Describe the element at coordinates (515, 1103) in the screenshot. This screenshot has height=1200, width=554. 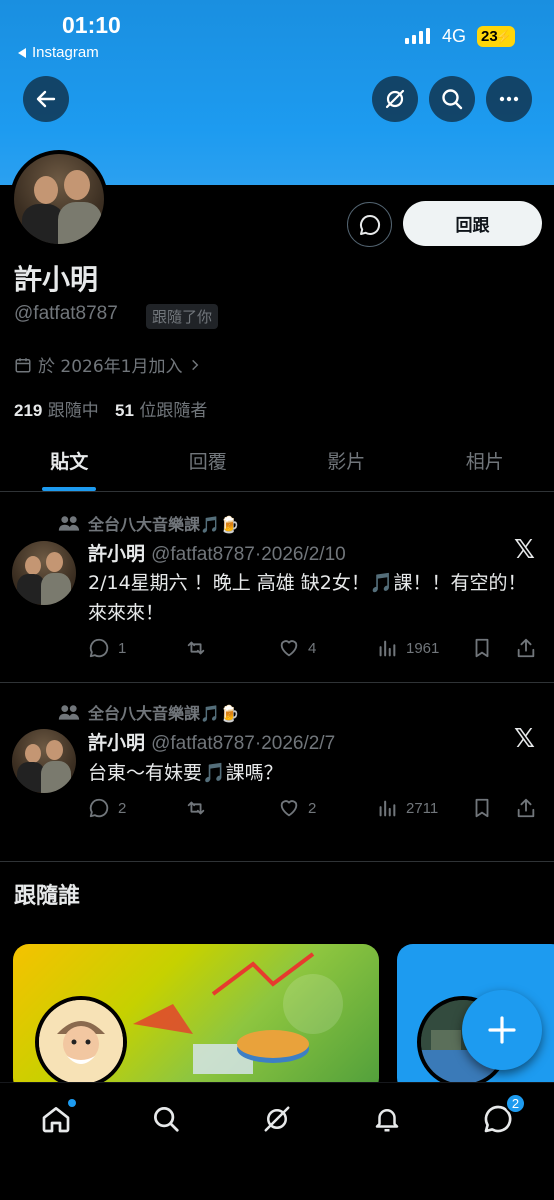
I see `messages-badge: 2` at that location.